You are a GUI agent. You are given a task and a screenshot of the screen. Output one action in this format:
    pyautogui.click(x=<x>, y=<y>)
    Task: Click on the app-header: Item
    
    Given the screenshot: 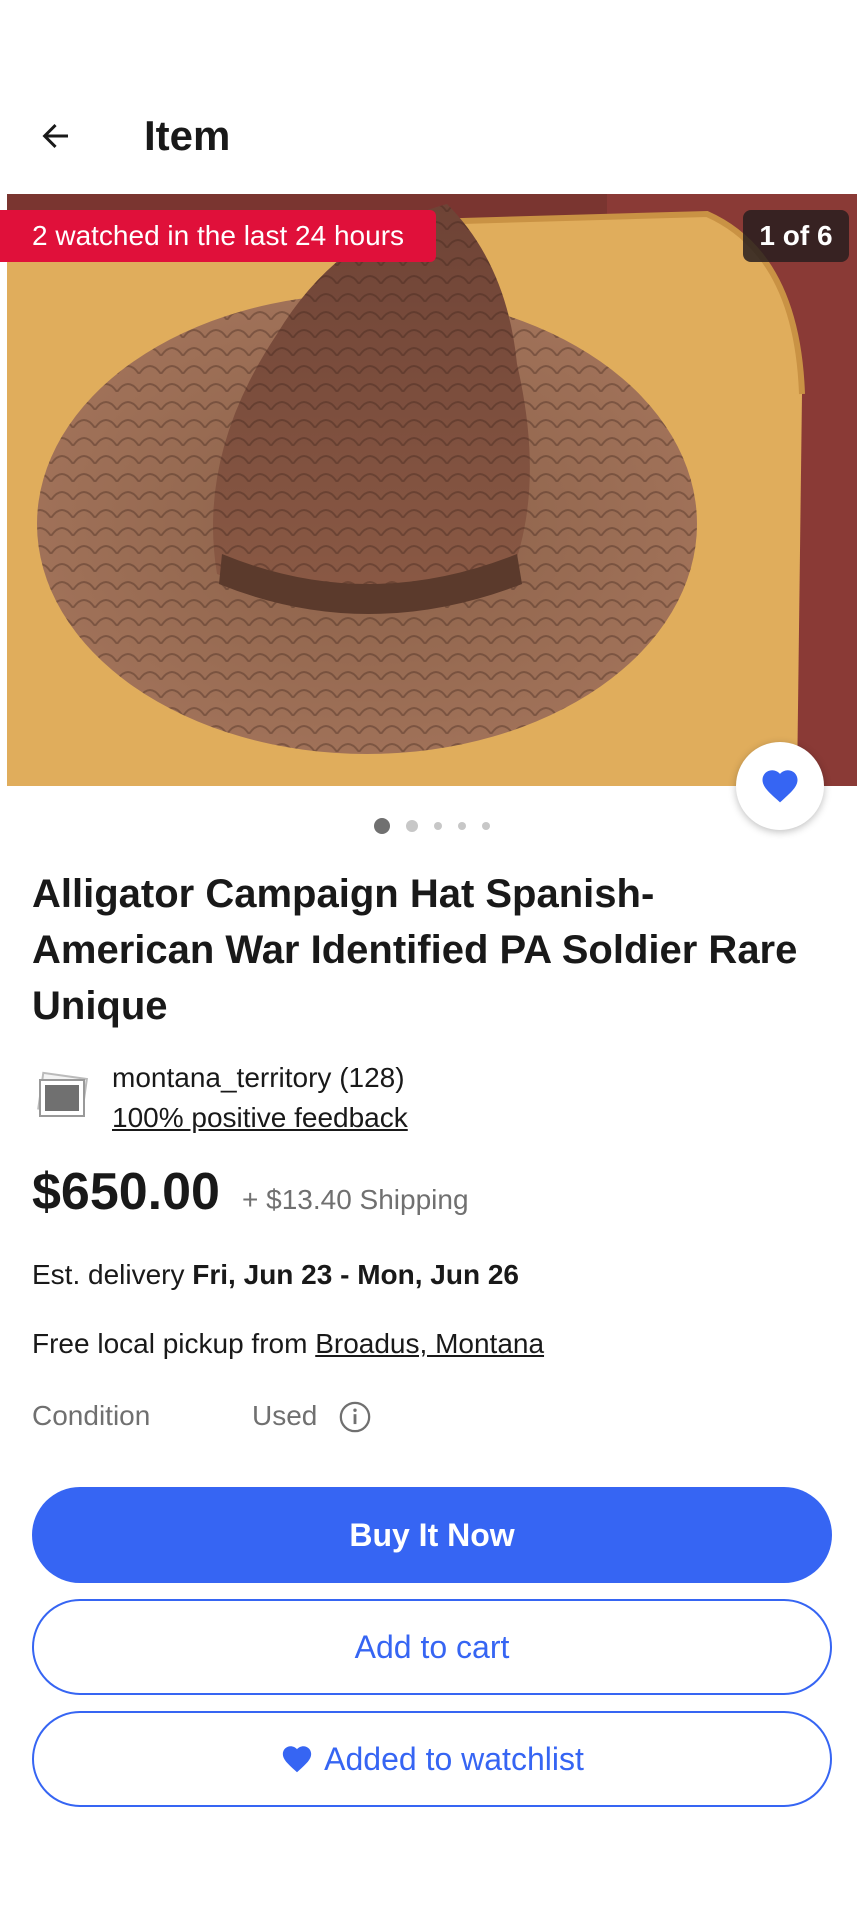 What is the action you would take?
    pyautogui.click(x=432, y=136)
    